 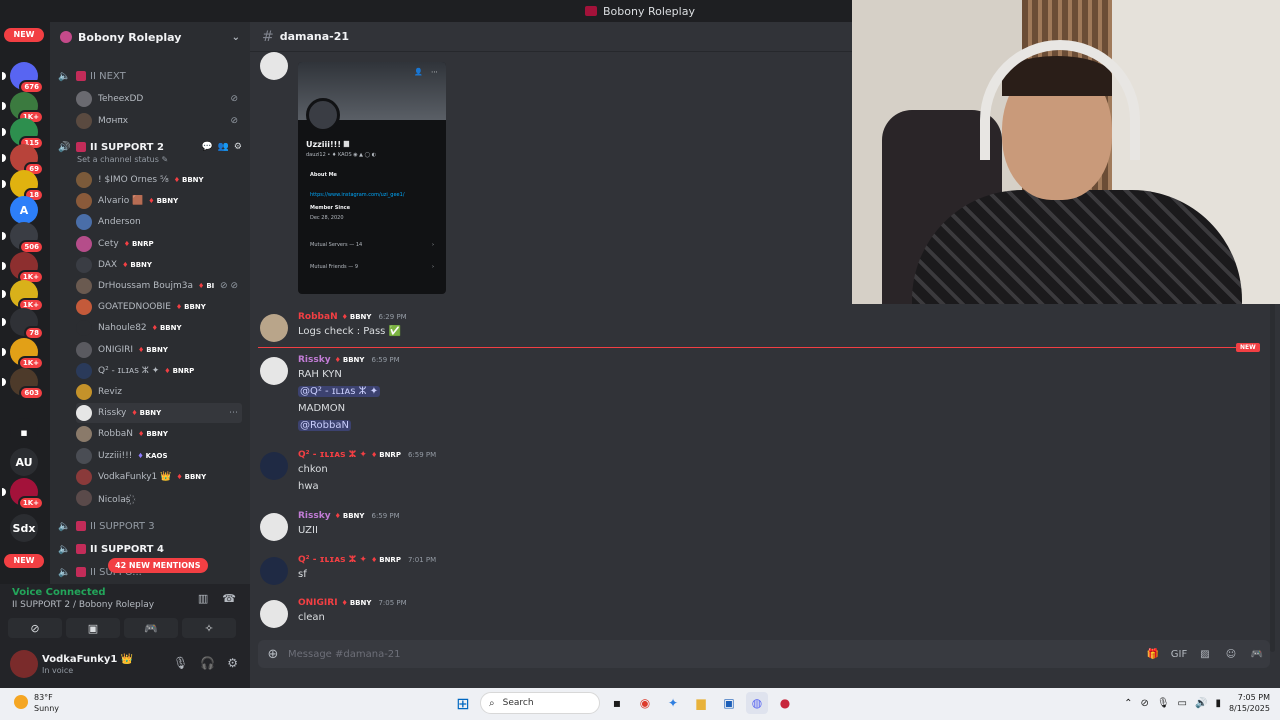 What do you see at coordinates (83, 605) in the screenshot?
I see `voice-channel-path: II SUPPORT 2 / Bobony Roleplay` at bounding box center [83, 605].